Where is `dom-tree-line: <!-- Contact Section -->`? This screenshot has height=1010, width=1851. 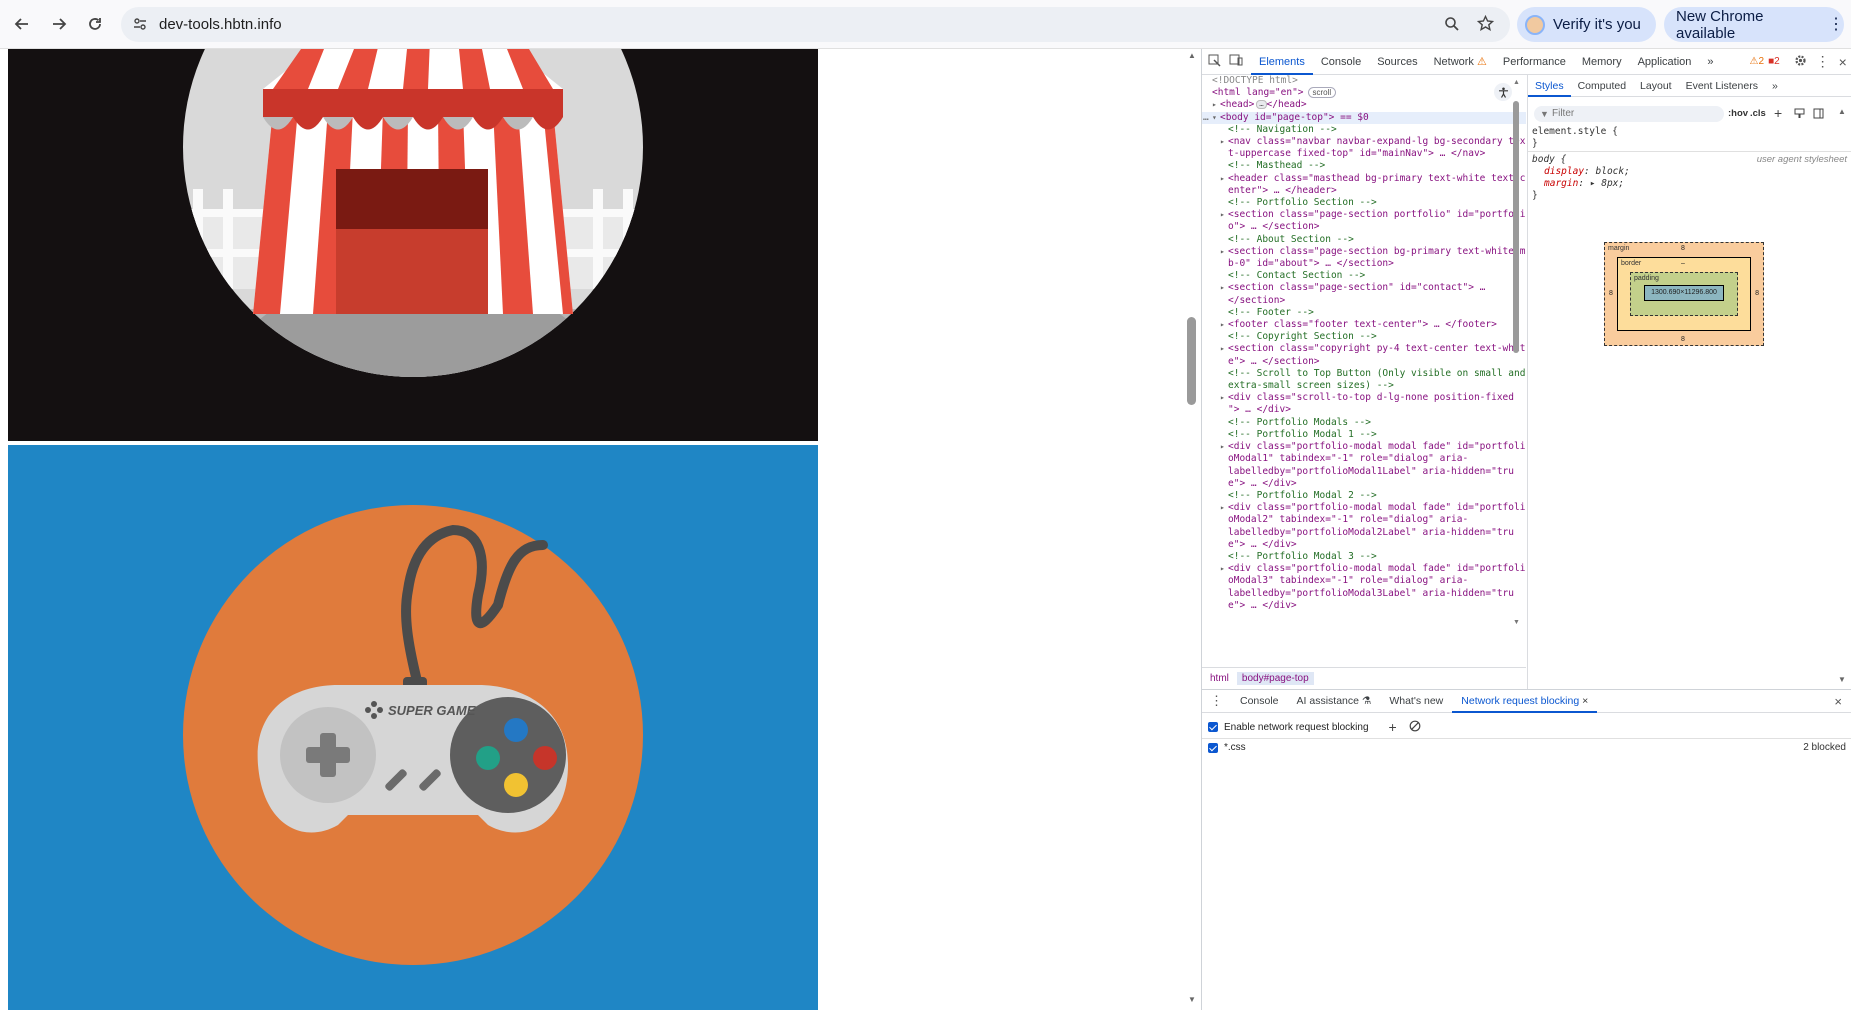
dom-tree-line: <!-- Contact Section --> is located at coordinates (1364, 276).